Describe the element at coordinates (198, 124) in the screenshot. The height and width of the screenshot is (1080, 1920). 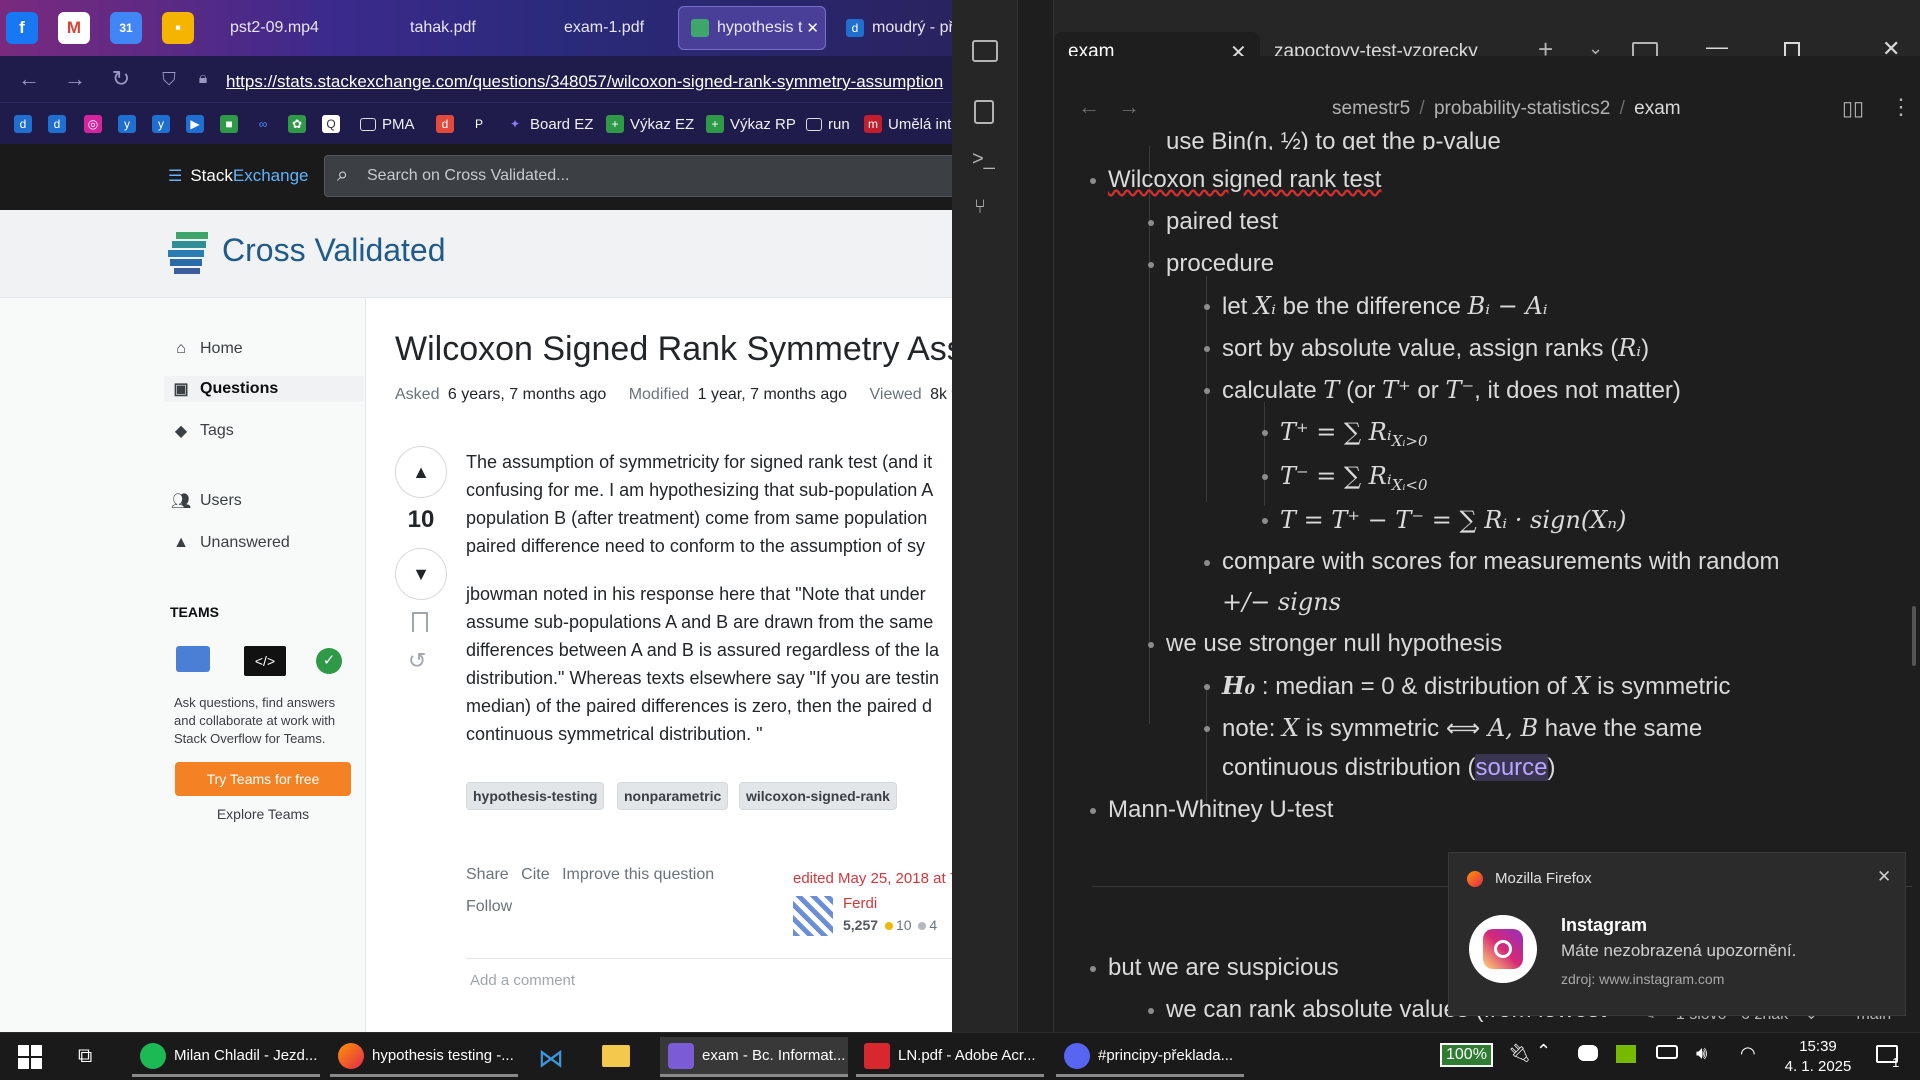
I see `bookmark-icon-6: ▶` at that location.